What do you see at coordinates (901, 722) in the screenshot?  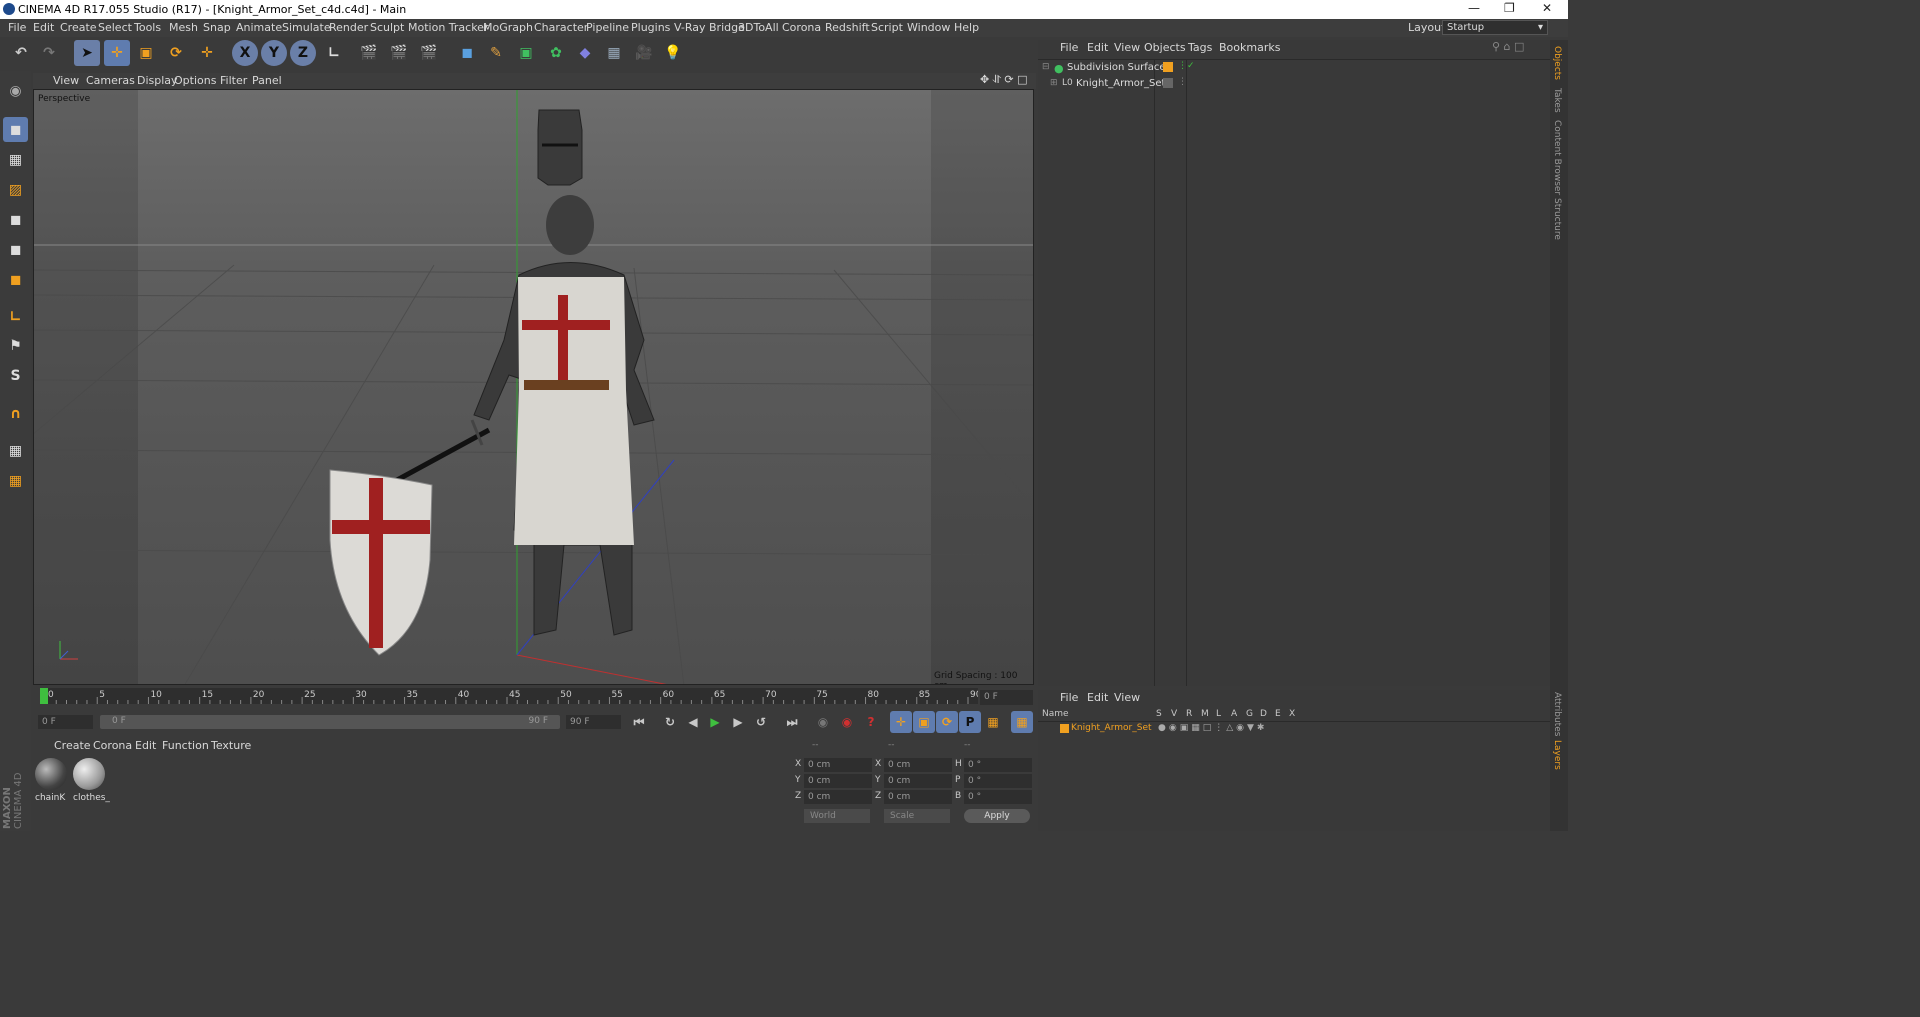 I see `key-position-button: ✛` at bounding box center [901, 722].